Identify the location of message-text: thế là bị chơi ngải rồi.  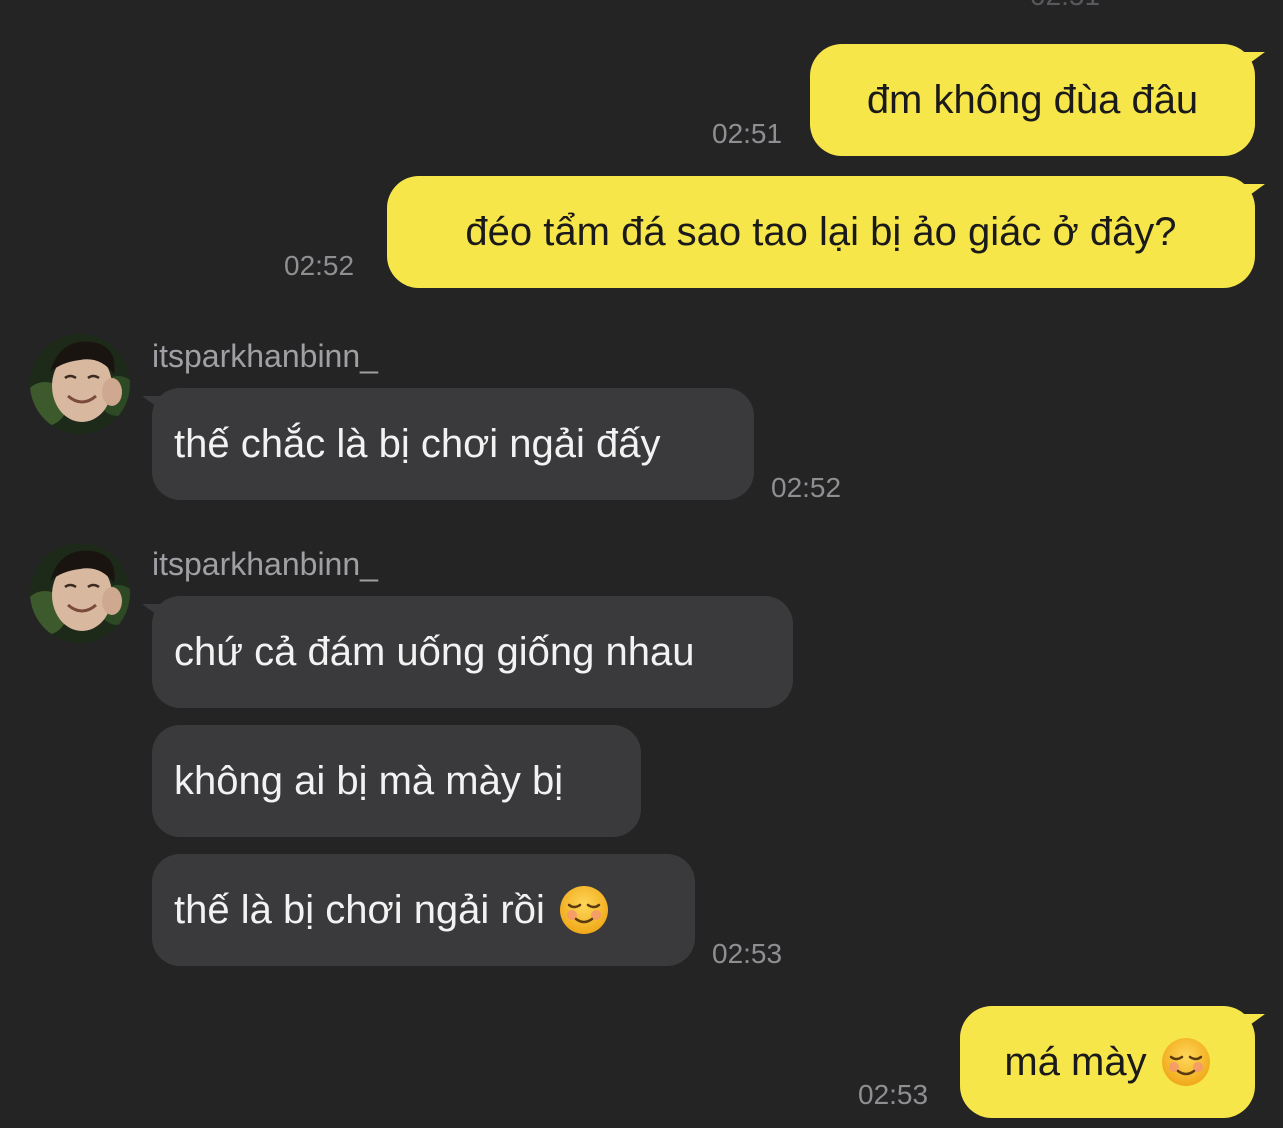
(359, 910).